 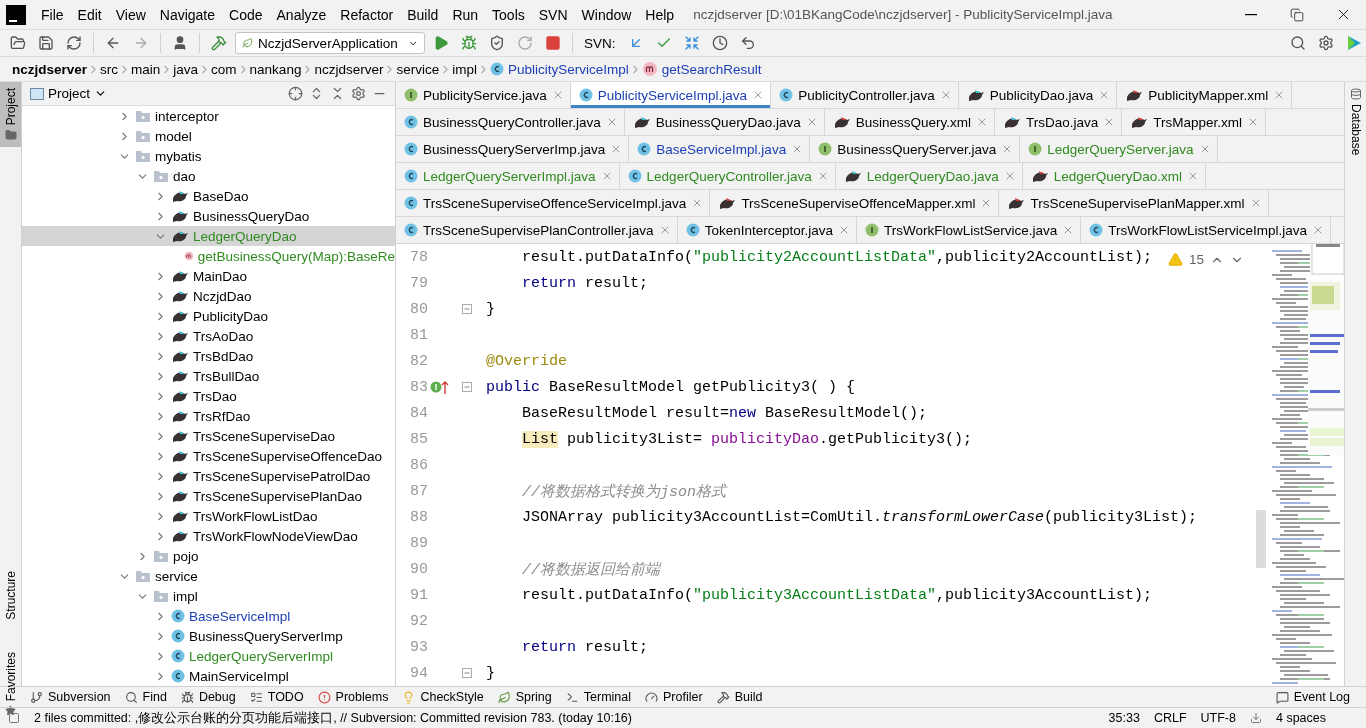 I want to click on editor-tab: BusinessQueryServer.java, so click(x=915, y=149).